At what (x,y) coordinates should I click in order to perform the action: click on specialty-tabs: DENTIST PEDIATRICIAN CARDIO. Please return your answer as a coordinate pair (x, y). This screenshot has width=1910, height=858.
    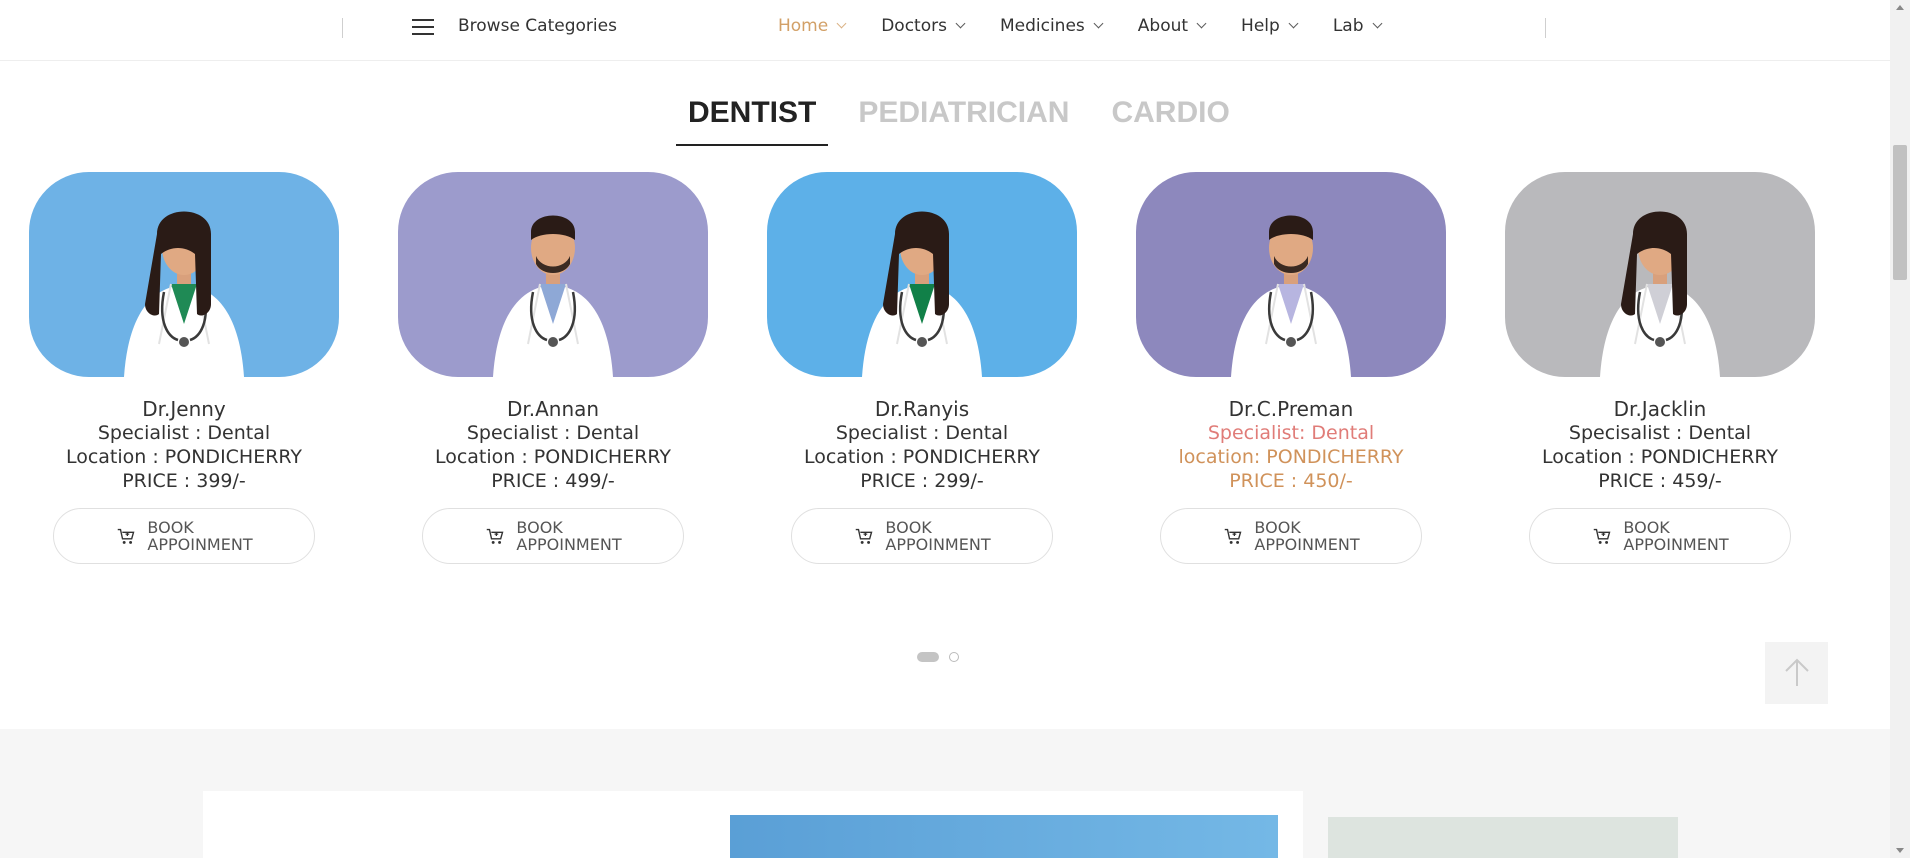
    Looking at the image, I should click on (968, 120).